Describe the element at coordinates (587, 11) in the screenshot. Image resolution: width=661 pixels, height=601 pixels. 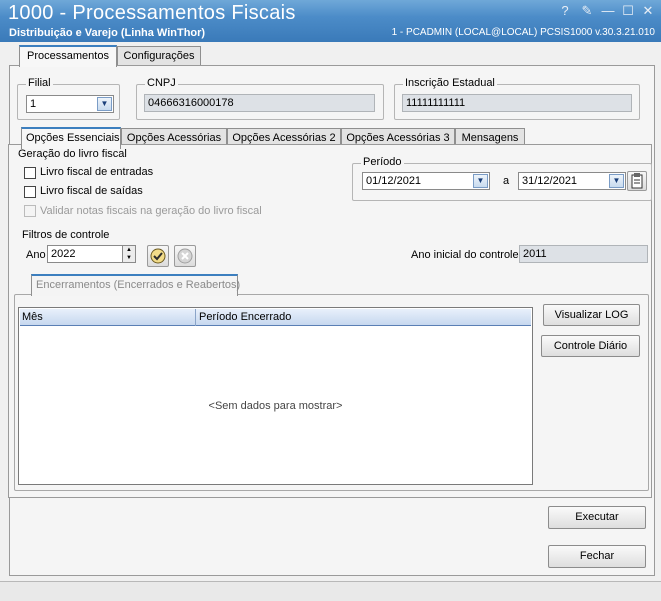
I see `edit-icon: ✎` at that location.